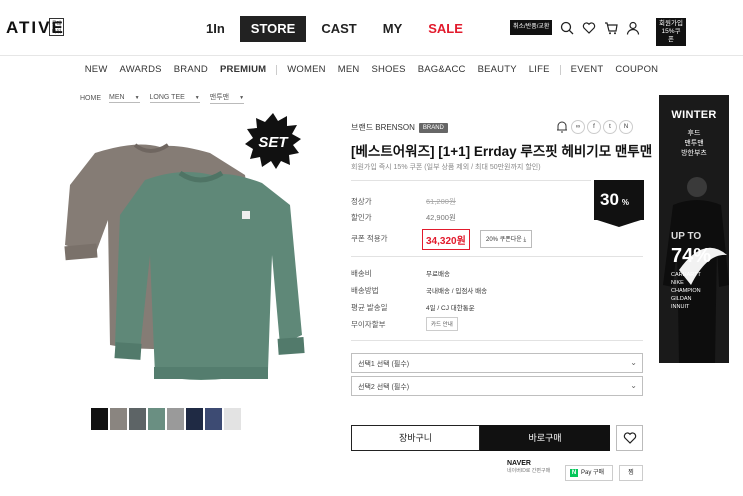 Image resolution: width=743 pixels, height=496 pixels. What do you see at coordinates (497, 363) in the screenshot?
I see `option1-select: 선택1 선택 (필수) ⌄` at bounding box center [497, 363].